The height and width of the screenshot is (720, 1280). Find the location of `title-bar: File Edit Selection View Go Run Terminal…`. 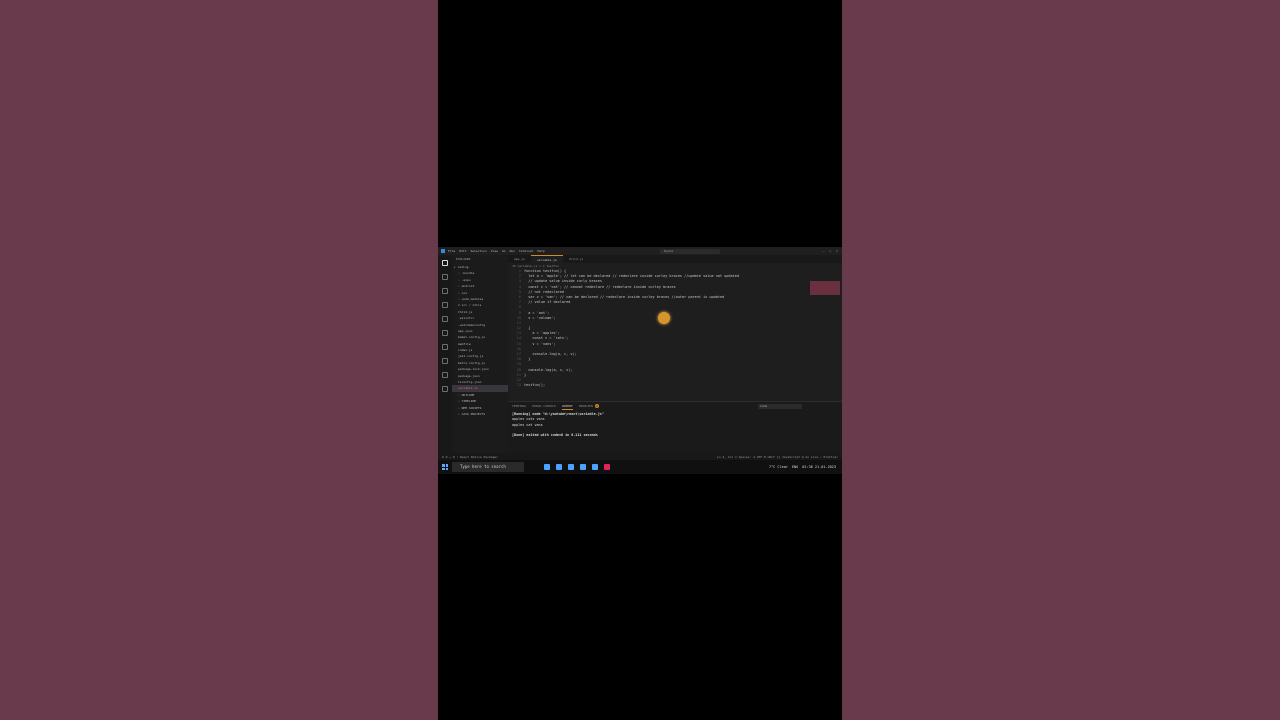

title-bar: File Edit Selection View Go Run Terminal… is located at coordinates (640, 251).